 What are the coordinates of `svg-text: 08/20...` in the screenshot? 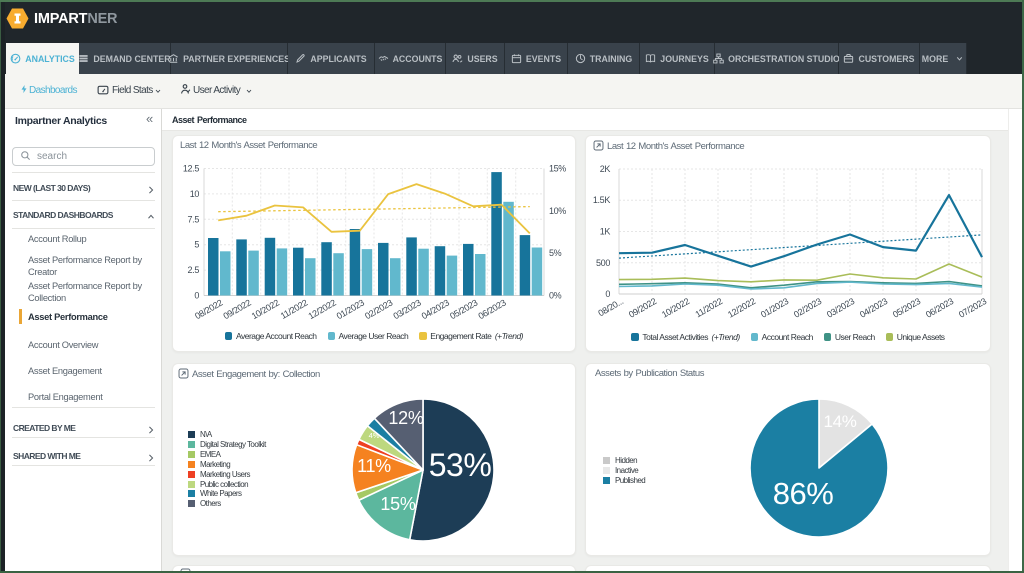 It's located at (610, 307).